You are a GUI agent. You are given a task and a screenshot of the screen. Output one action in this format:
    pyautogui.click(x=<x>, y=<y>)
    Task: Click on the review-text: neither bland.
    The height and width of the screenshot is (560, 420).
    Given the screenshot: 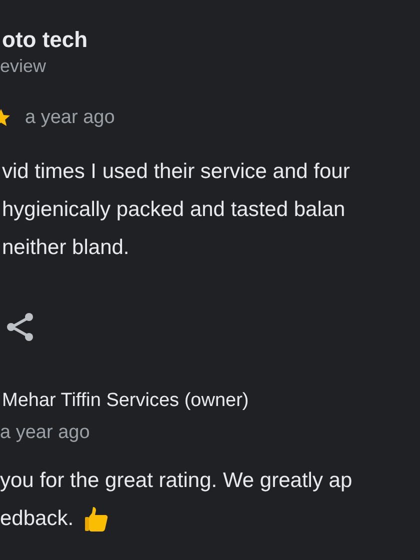 What is the action you would take?
    pyautogui.click(x=66, y=247)
    